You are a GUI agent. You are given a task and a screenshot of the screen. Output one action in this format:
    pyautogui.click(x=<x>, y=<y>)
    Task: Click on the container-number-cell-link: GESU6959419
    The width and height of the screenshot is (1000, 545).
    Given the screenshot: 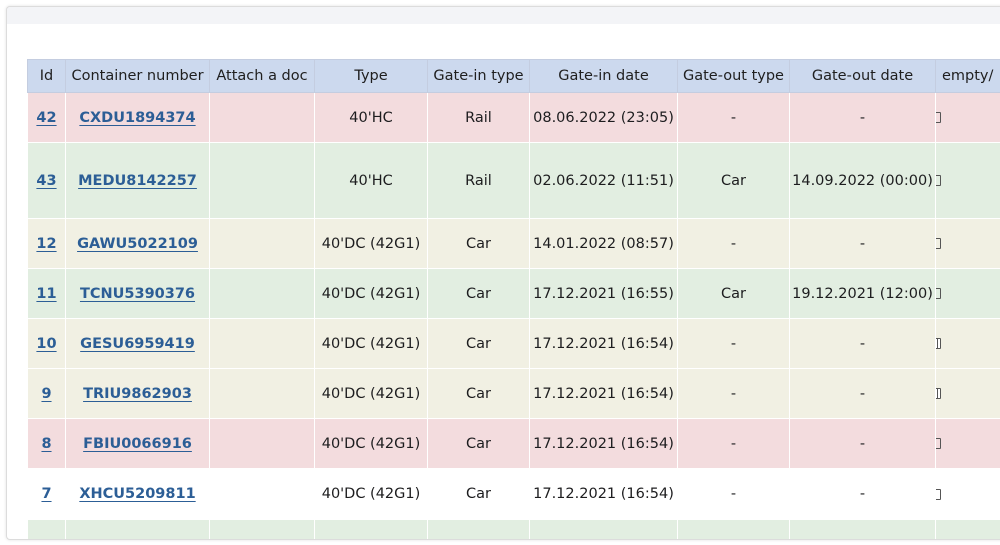 What is the action you would take?
    pyautogui.click(x=137, y=344)
    